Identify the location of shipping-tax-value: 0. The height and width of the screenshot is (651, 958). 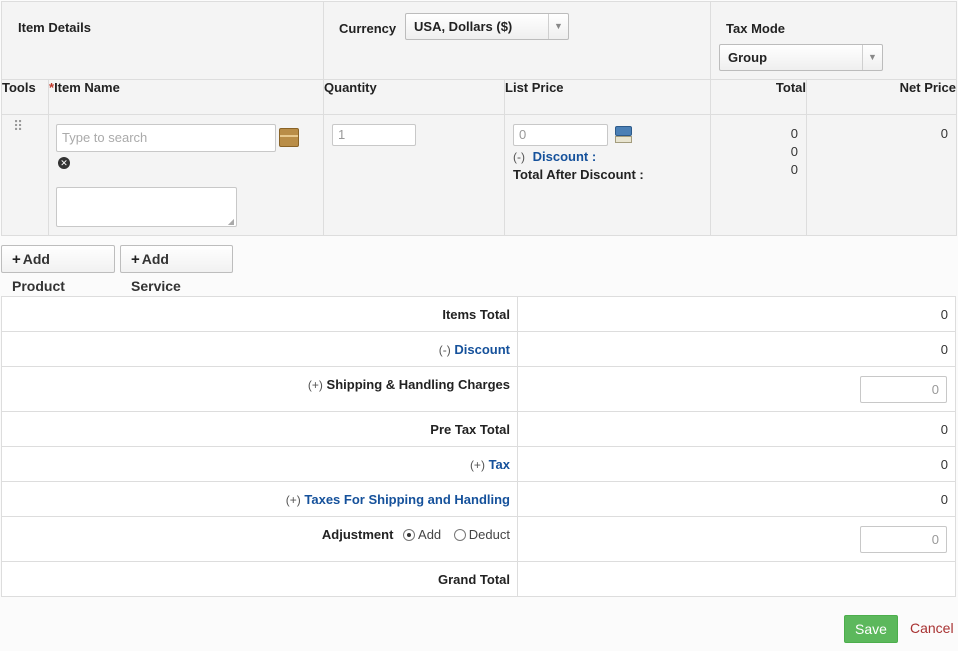
(736, 499).